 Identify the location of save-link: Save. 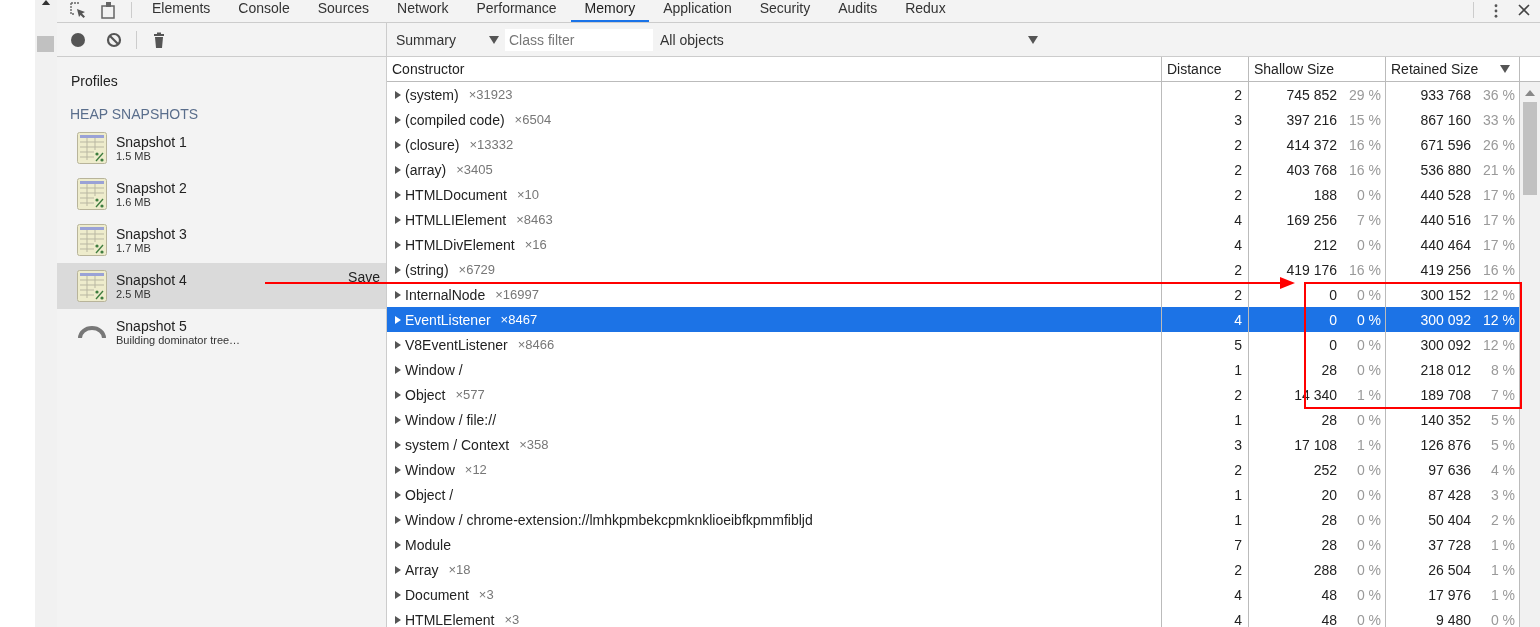
(364, 277).